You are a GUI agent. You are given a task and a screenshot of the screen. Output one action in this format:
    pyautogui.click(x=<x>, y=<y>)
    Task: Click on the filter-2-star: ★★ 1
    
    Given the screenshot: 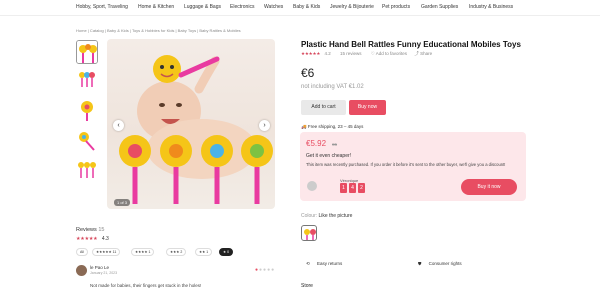 What is the action you would take?
    pyautogui.click(x=204, y=252)
    